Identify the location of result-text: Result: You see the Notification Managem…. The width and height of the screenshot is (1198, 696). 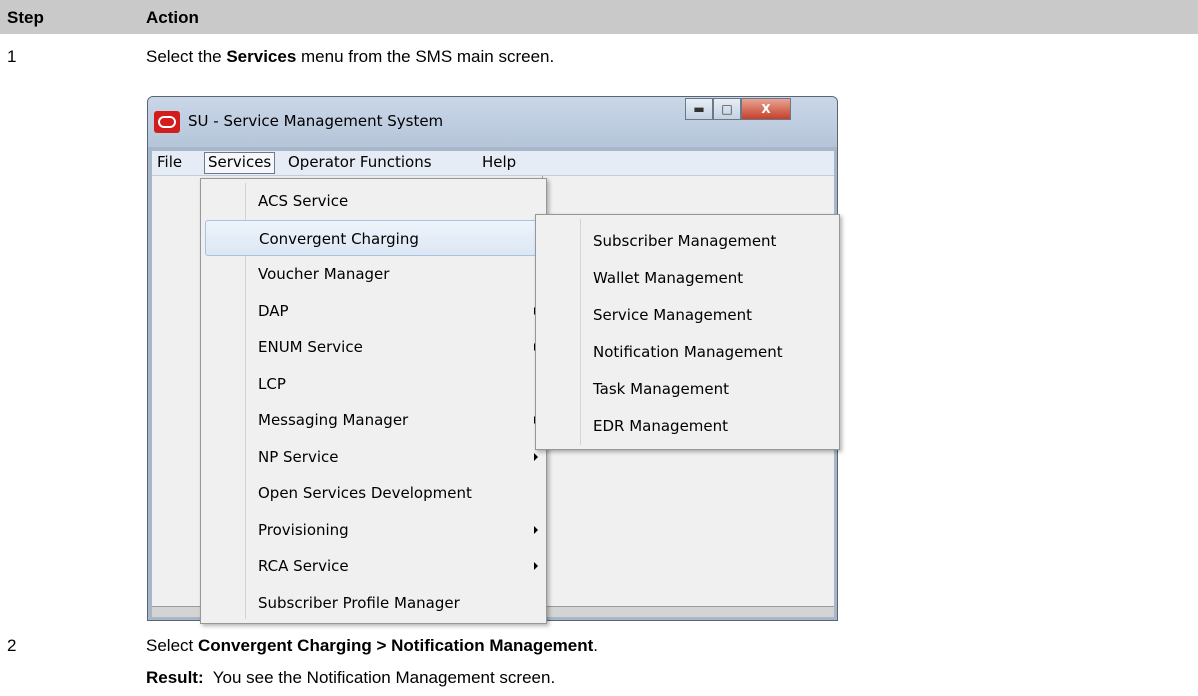
(351, 677).